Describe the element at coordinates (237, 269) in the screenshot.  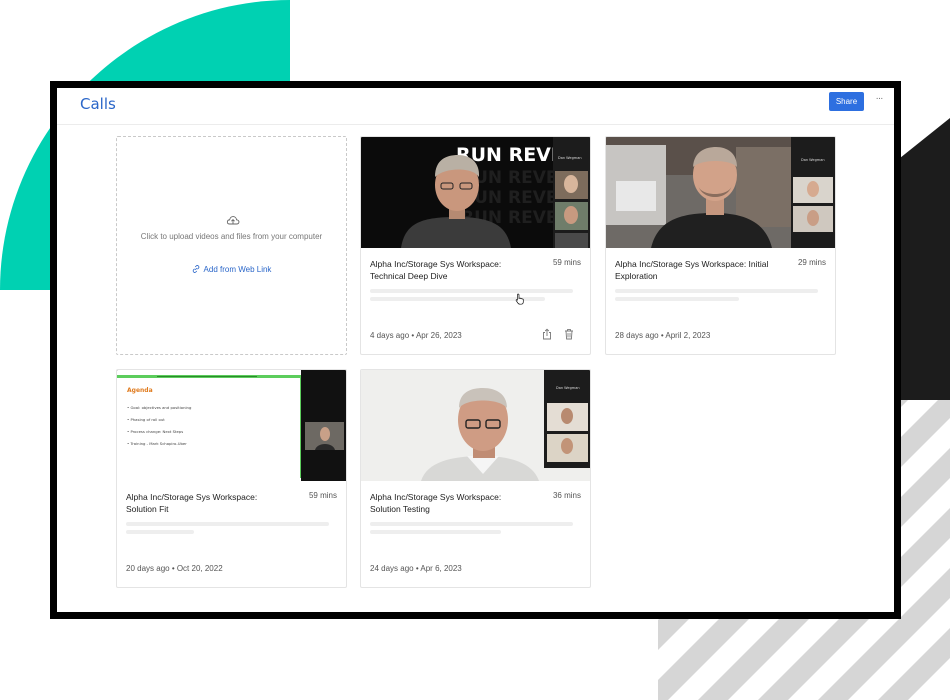
I see `web-link-label: Add from Web Link` at that location.